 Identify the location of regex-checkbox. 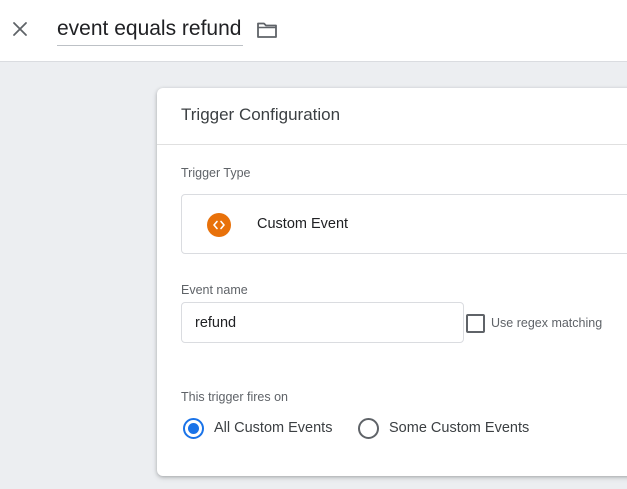
(475, 323).